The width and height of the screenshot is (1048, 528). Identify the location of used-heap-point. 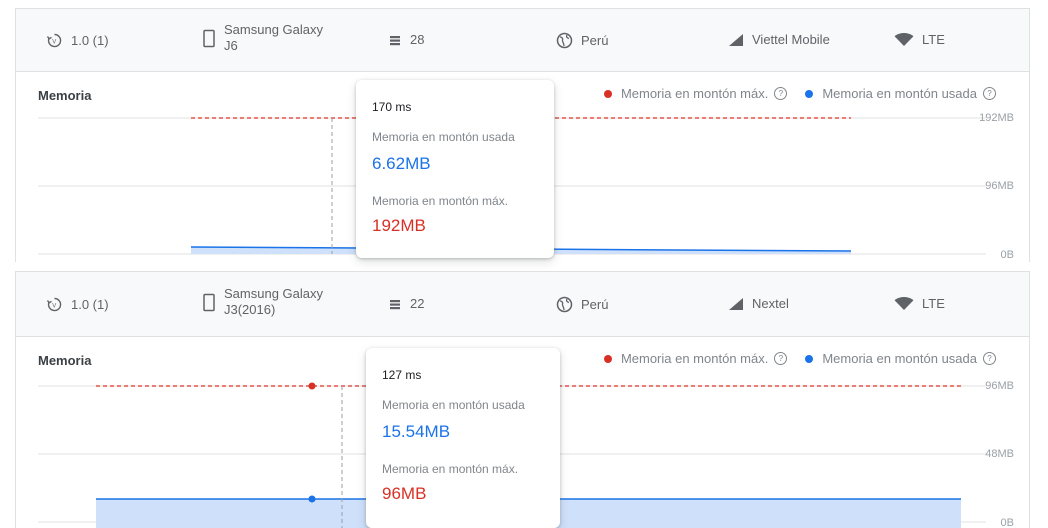
(312, 499).